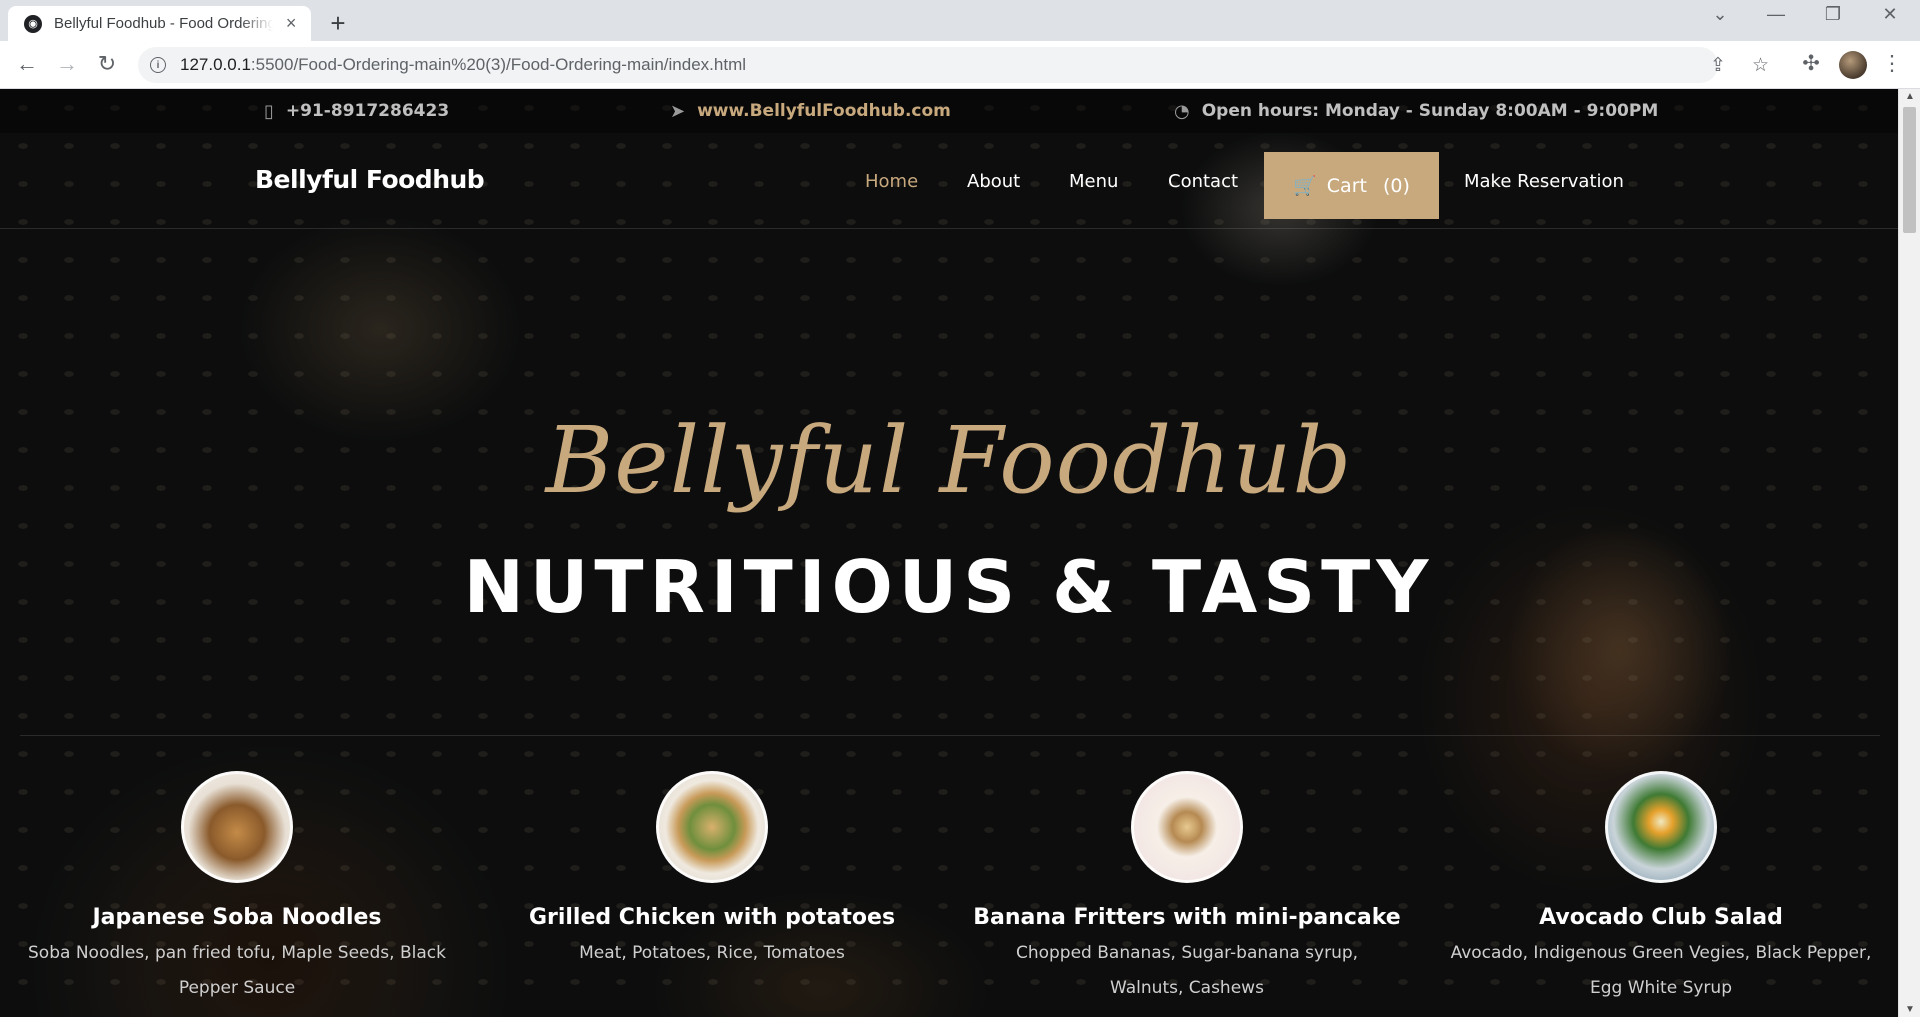 This screenshot has height=1017, width=1920. What do you see at coordinates (1892, 63) in the screenshot?
I see `browser-menu-icon: ⋮` at bounding box center [1892, 63].